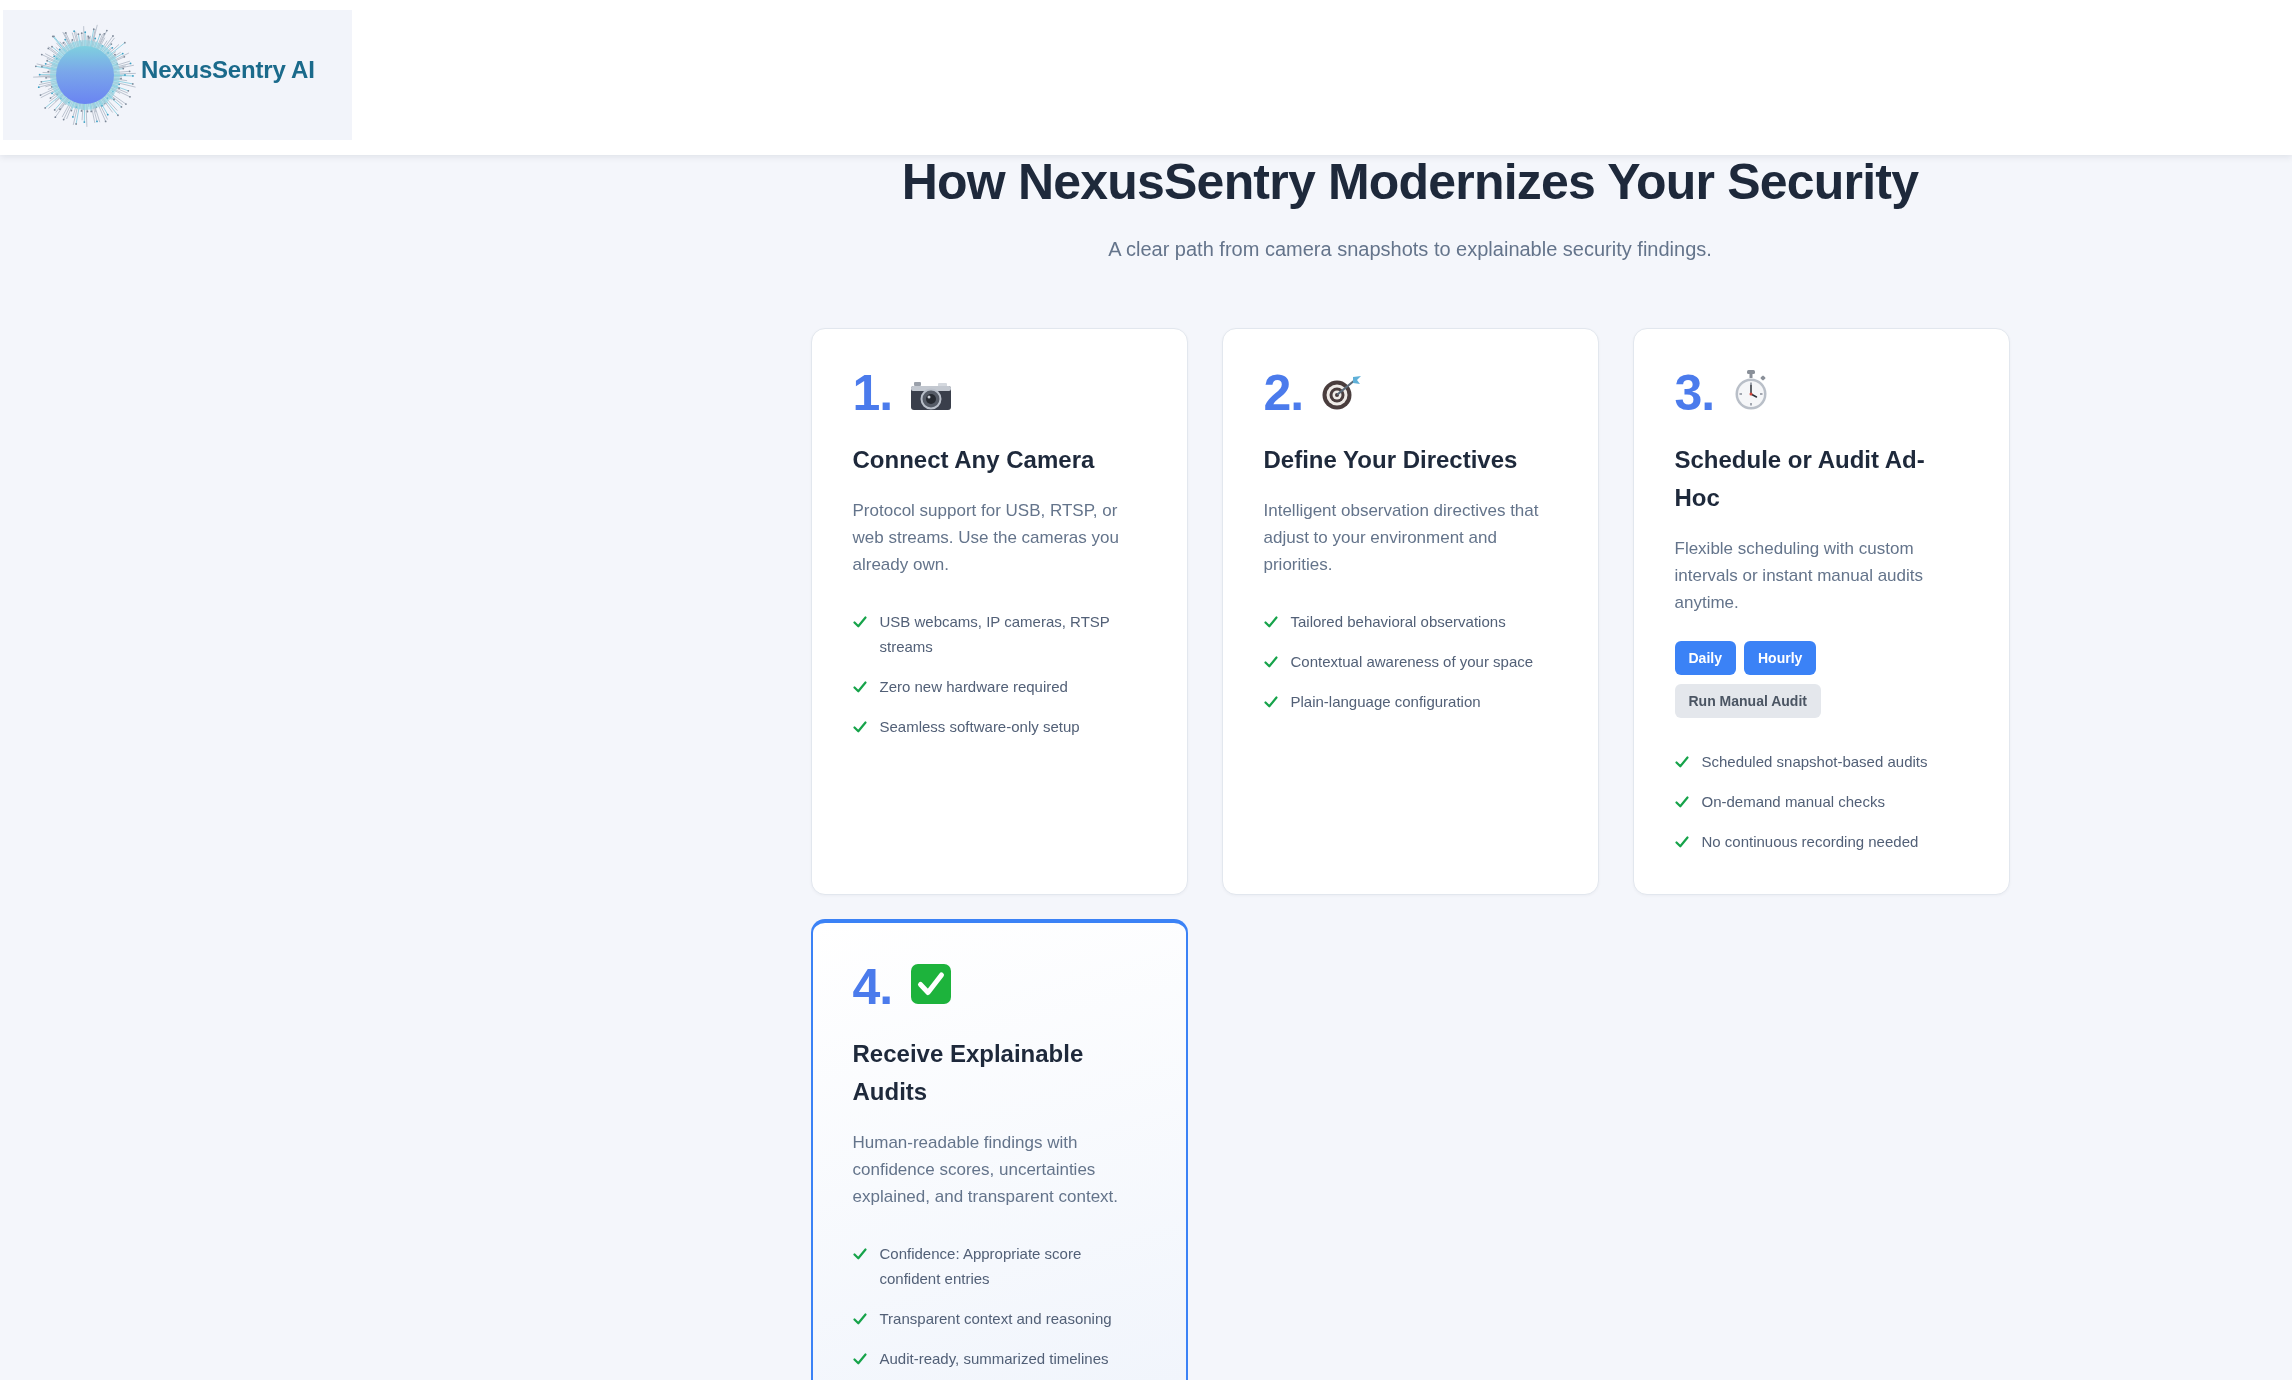 Image resolution: width=2292 pixels, height=1380 pixels. Describe the element at coordinates (1410, 249) in the screenshot. I see `section-subtitle: A clear path from camera snapshots to explainable security findings.` at that location.